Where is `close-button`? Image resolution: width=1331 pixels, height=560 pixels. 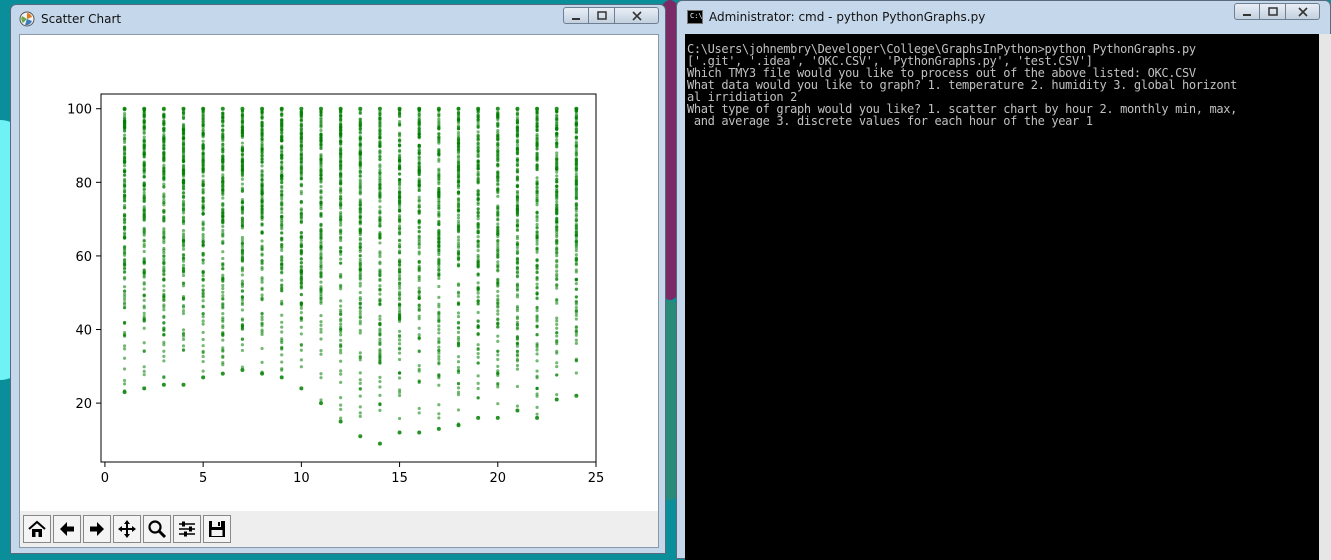
close-button is located at coordinates (637, 15).